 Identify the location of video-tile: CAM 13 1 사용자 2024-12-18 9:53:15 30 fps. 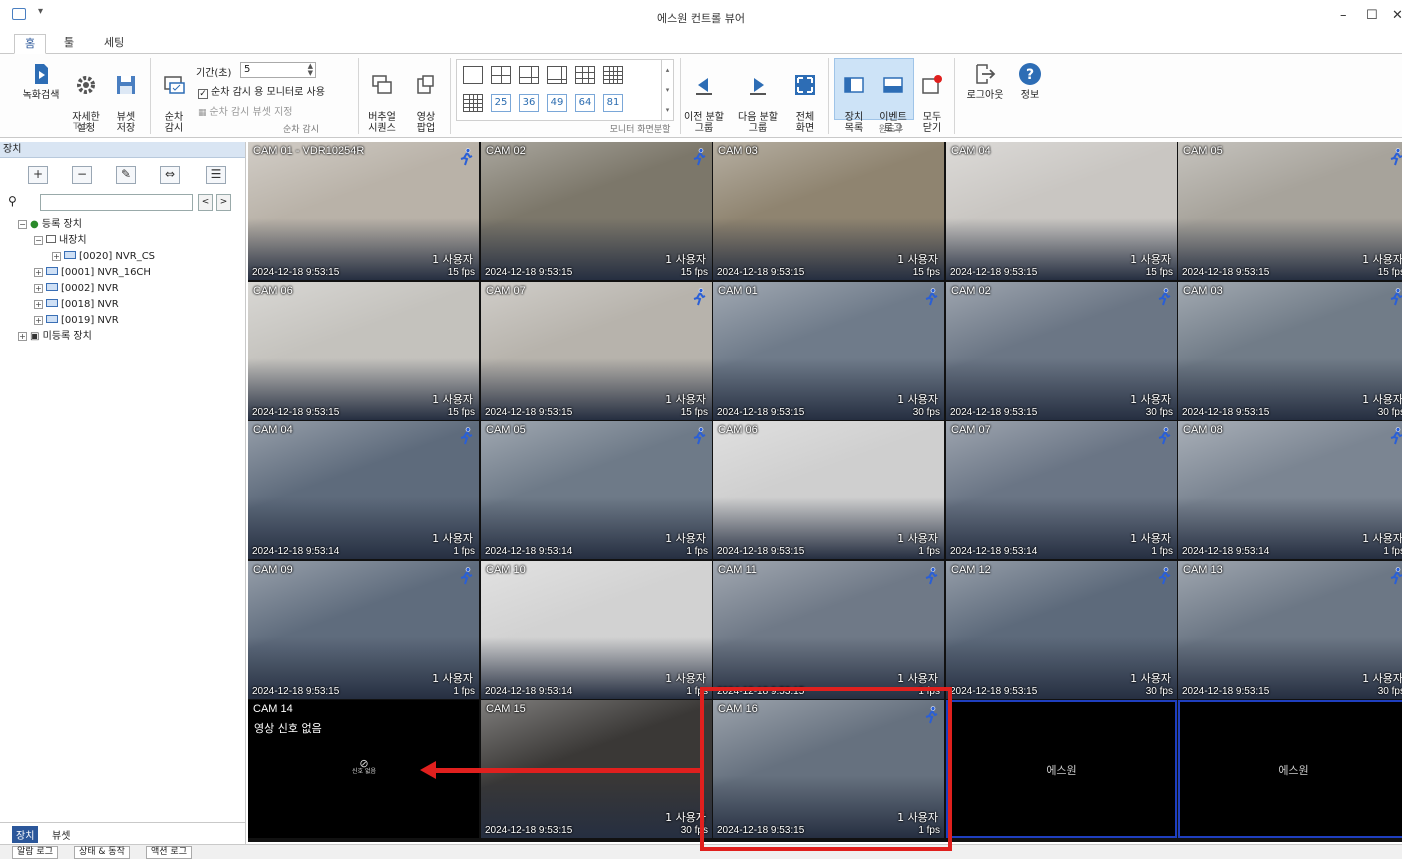
(1290, 630).